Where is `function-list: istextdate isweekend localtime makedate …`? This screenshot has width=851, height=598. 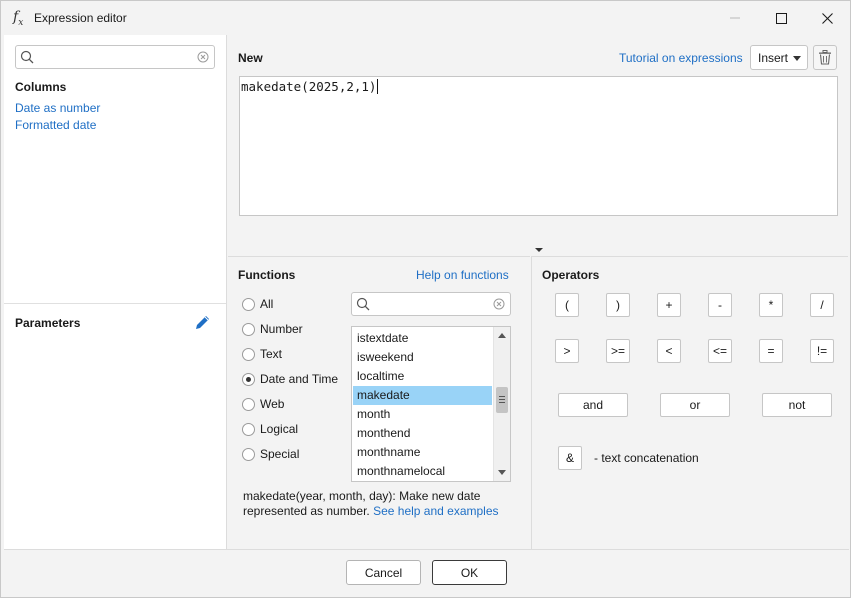 function-list: istextdate isweekend localtime makedate … is located at coordinates (431, 404).